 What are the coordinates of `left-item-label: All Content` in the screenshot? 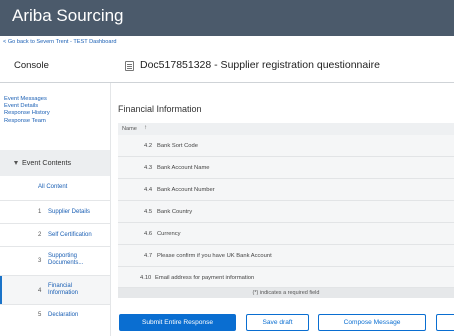 It's located at (53, 187).